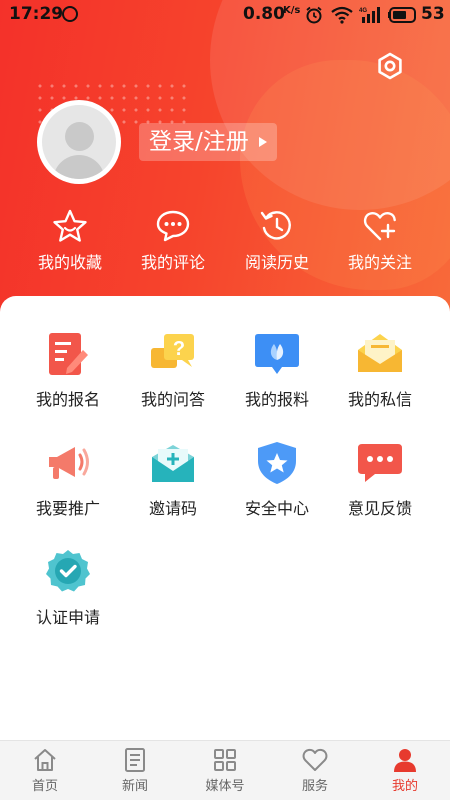  Describe the element at coordinates (68, 571) in the screenshot. I see `certification-icon` at that location.